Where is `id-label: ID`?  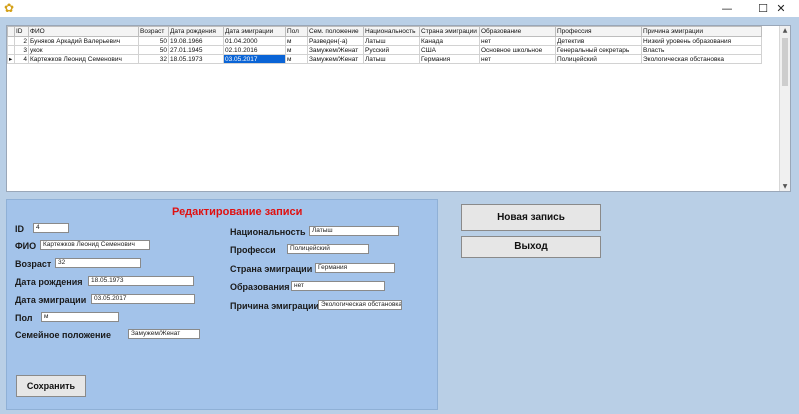
id-label: ID is located at coordinates (19, 229).